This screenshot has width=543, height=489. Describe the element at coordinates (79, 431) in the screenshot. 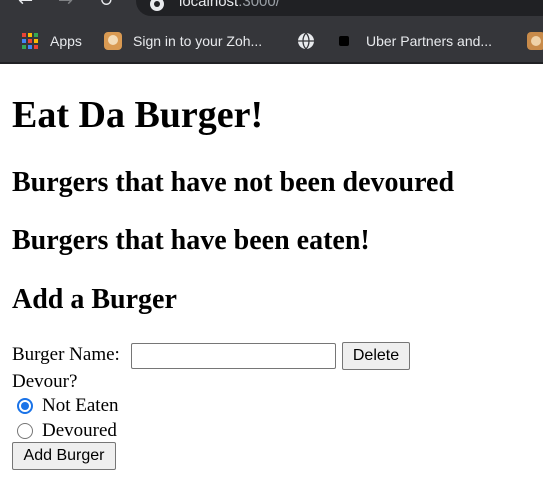

I see `devoured-label: Devoured` at that location.